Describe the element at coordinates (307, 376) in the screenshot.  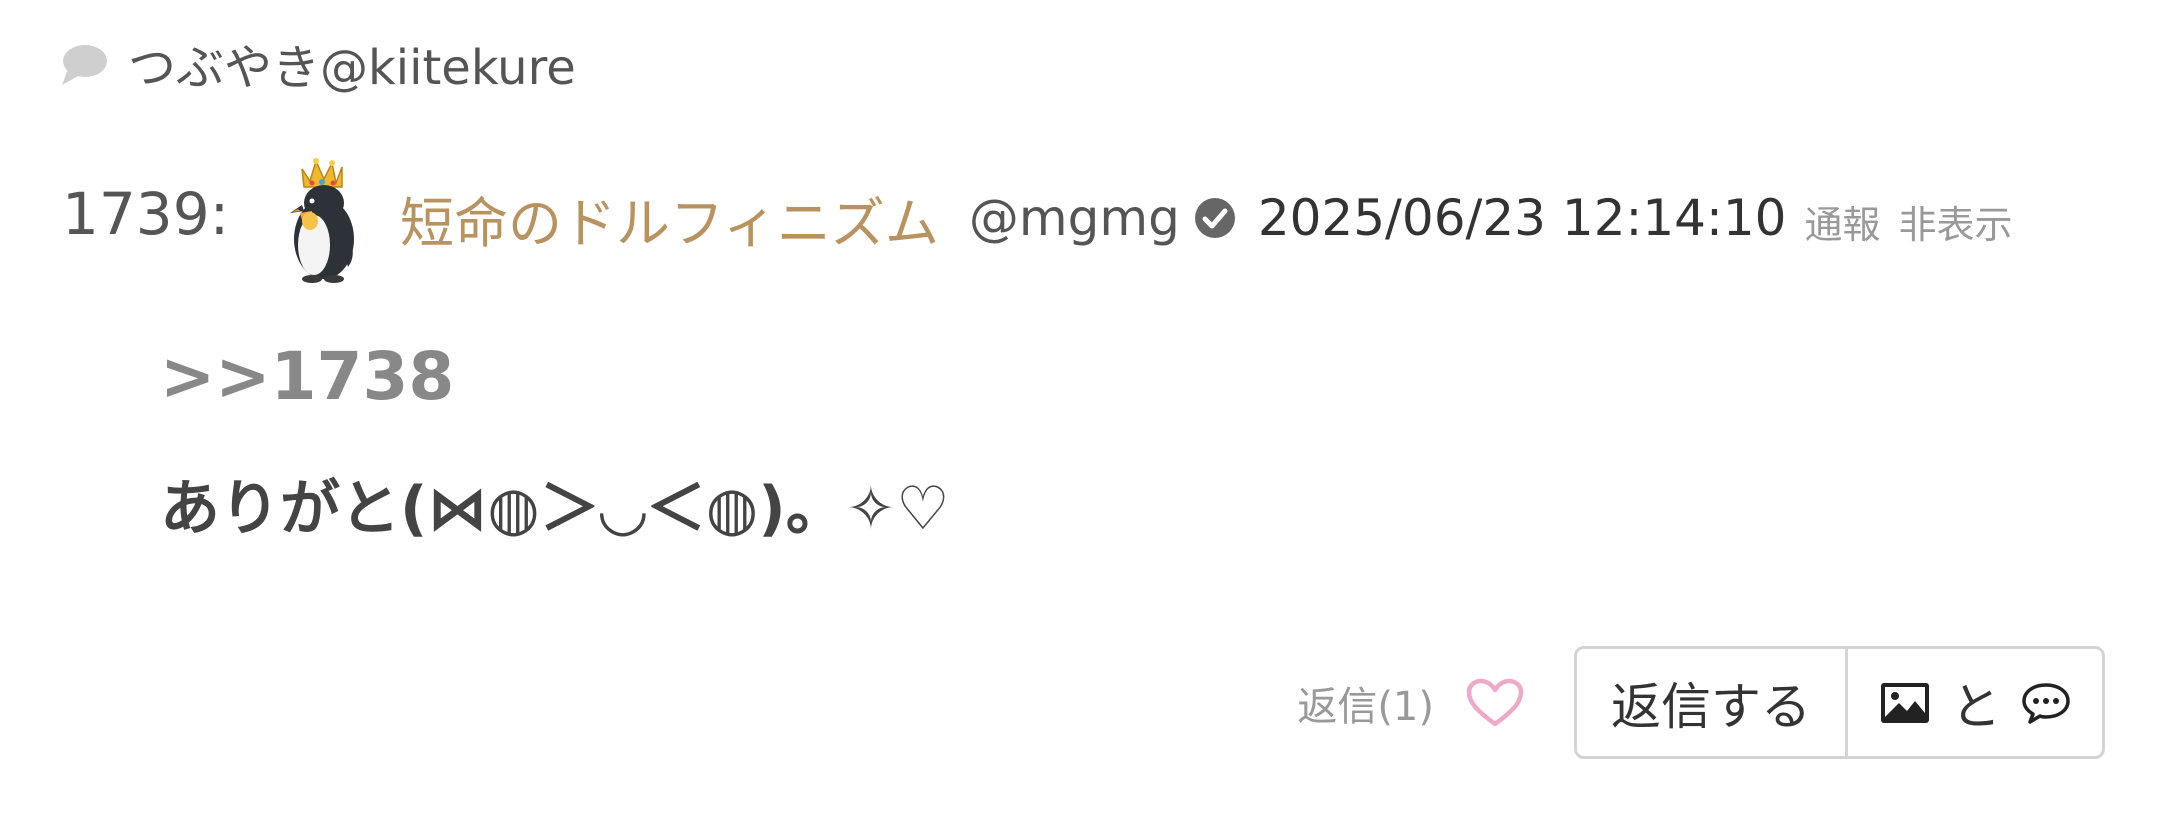
I see `reply-anchor-link: >>1738` at that location.